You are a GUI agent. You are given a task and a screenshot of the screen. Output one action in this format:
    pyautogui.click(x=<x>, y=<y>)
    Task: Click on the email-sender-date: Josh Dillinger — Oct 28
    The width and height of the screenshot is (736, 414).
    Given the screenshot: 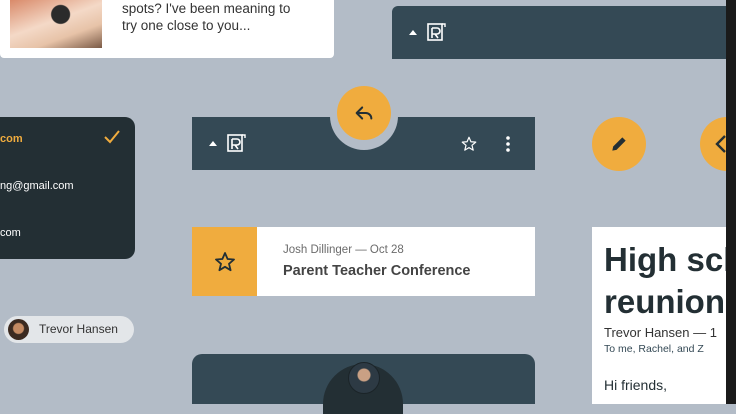 What is the action you would take?
    pyautogui.click(x=343, y=250)
    